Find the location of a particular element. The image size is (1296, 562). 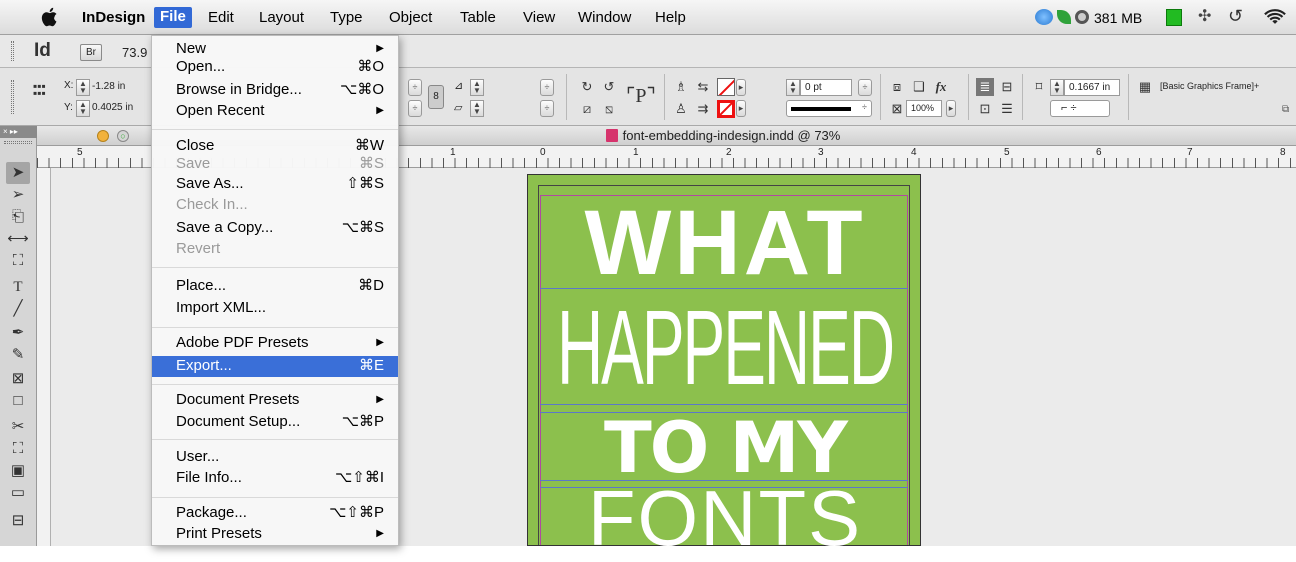

menu-item-save: Save ⌘S is located at coordinates (275, 164).